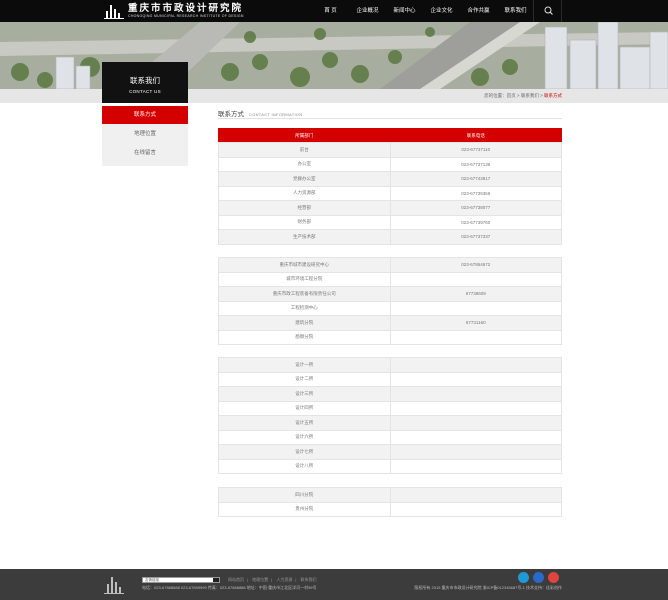 The height and width of the screenshot is (600, 668). I want to click on department-cell: 生产技术部, so click(304, 237).